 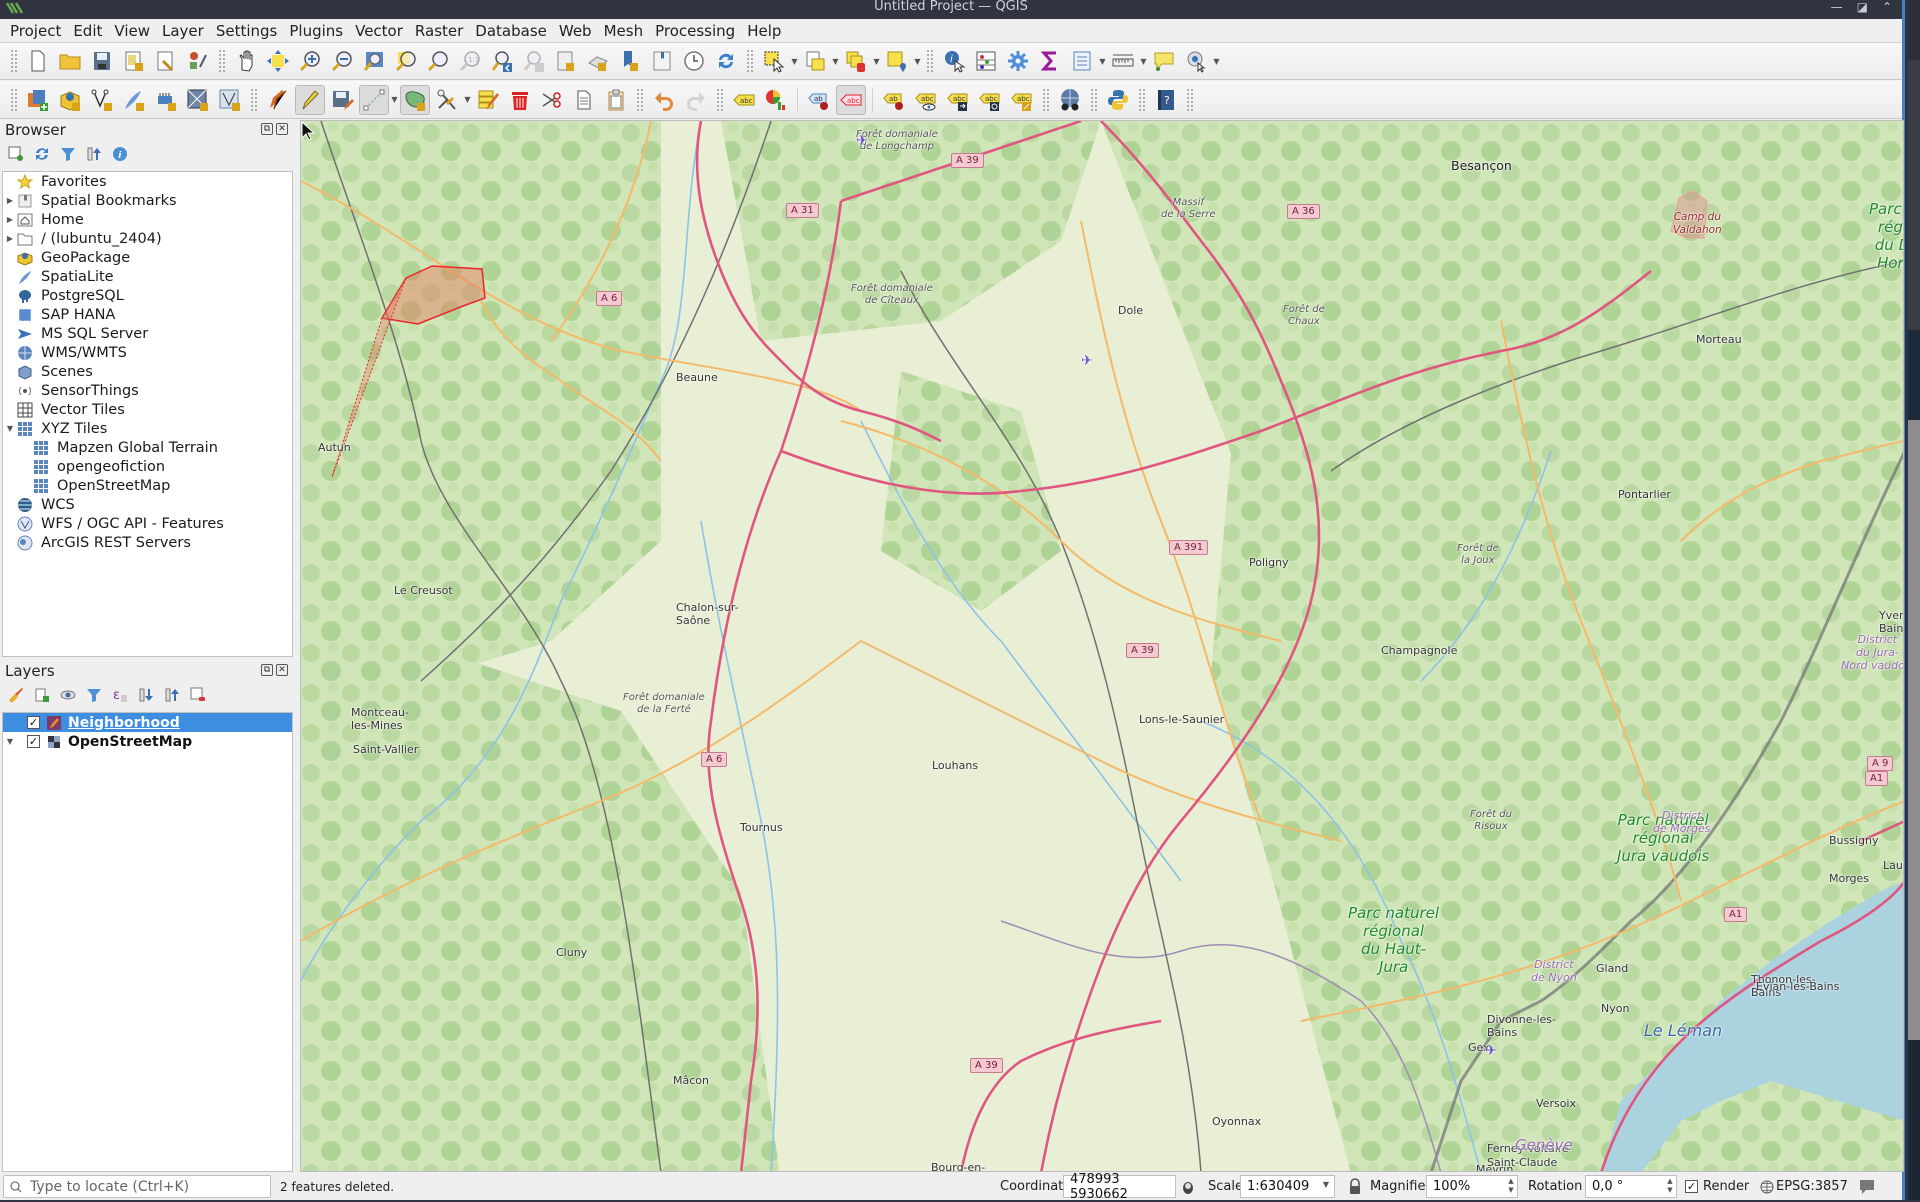 What do you see at coordinates (744, 100) in the screenshot?
I see `layer-labeling-options-button: abc` at bounding box center [744, 100].